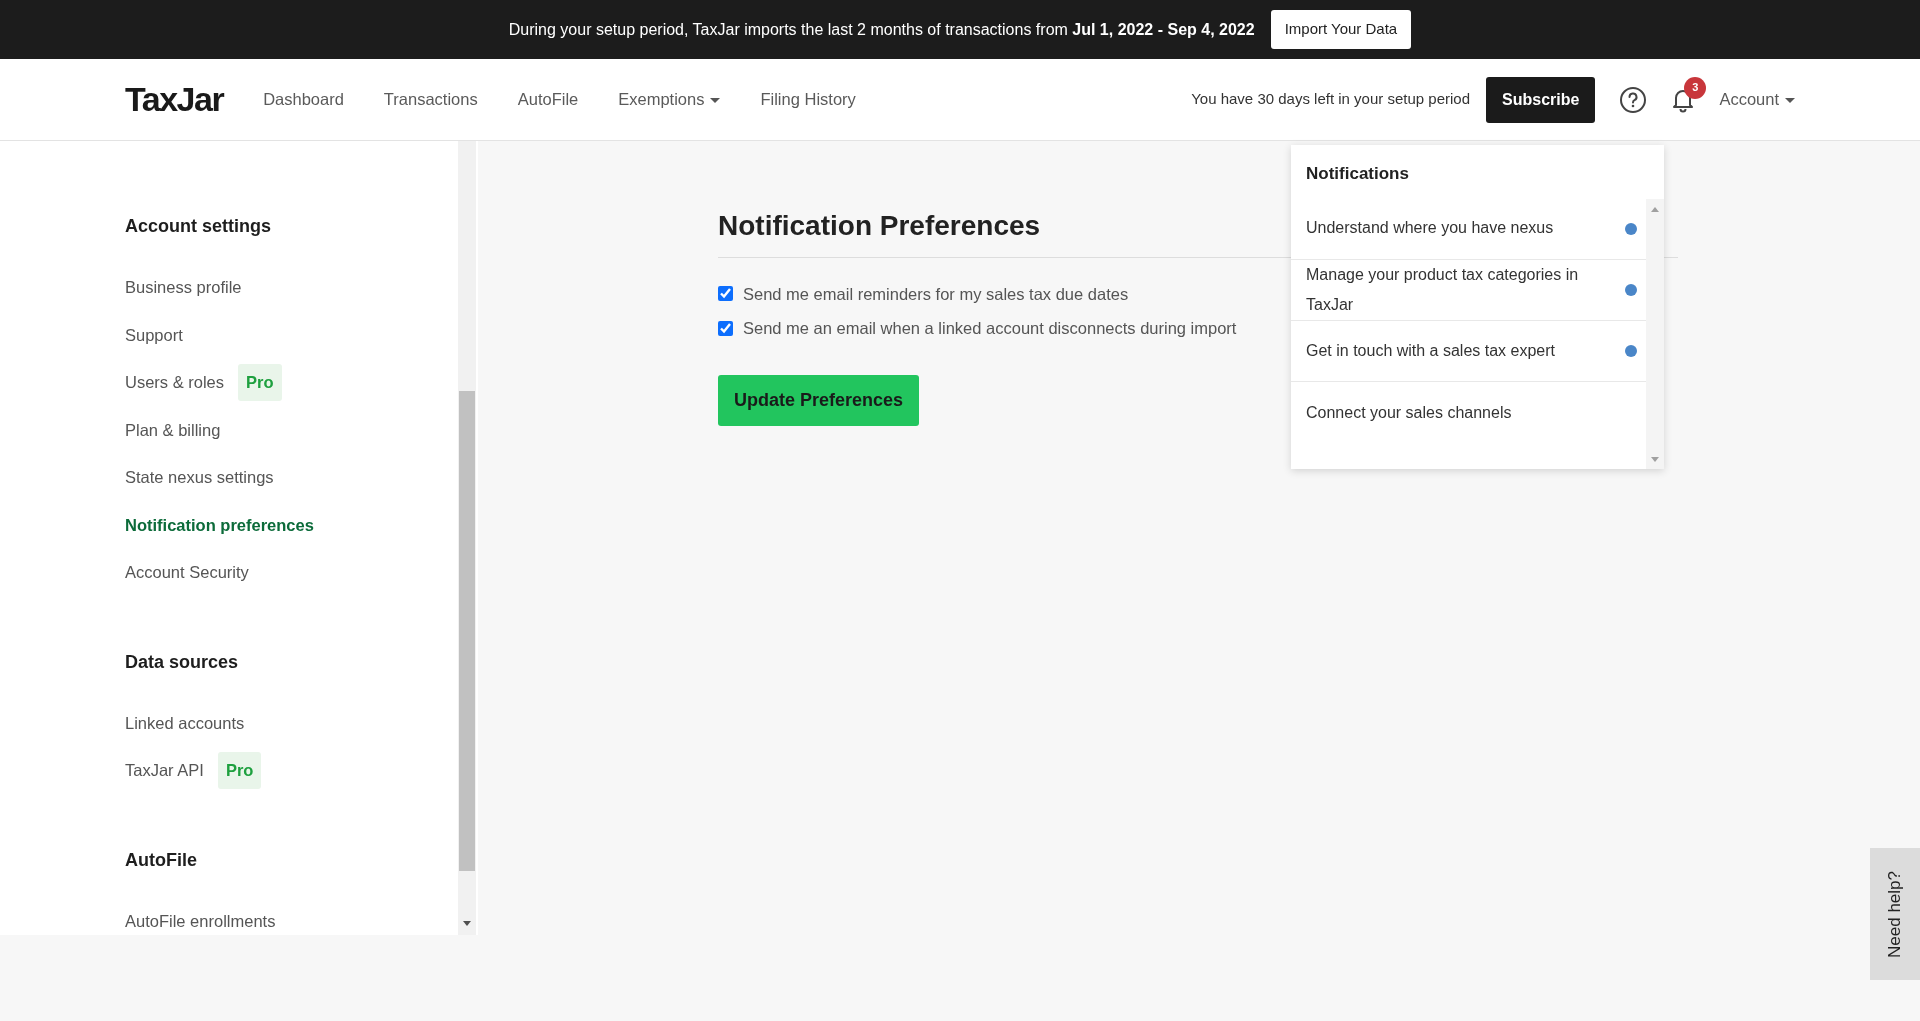 Image resolution: width=1920 pixels, height=1021 pixels. Describe the element at coordinates (199, 478) in the screenshot. I see `sidebar-link: State nexus settings` at that location.